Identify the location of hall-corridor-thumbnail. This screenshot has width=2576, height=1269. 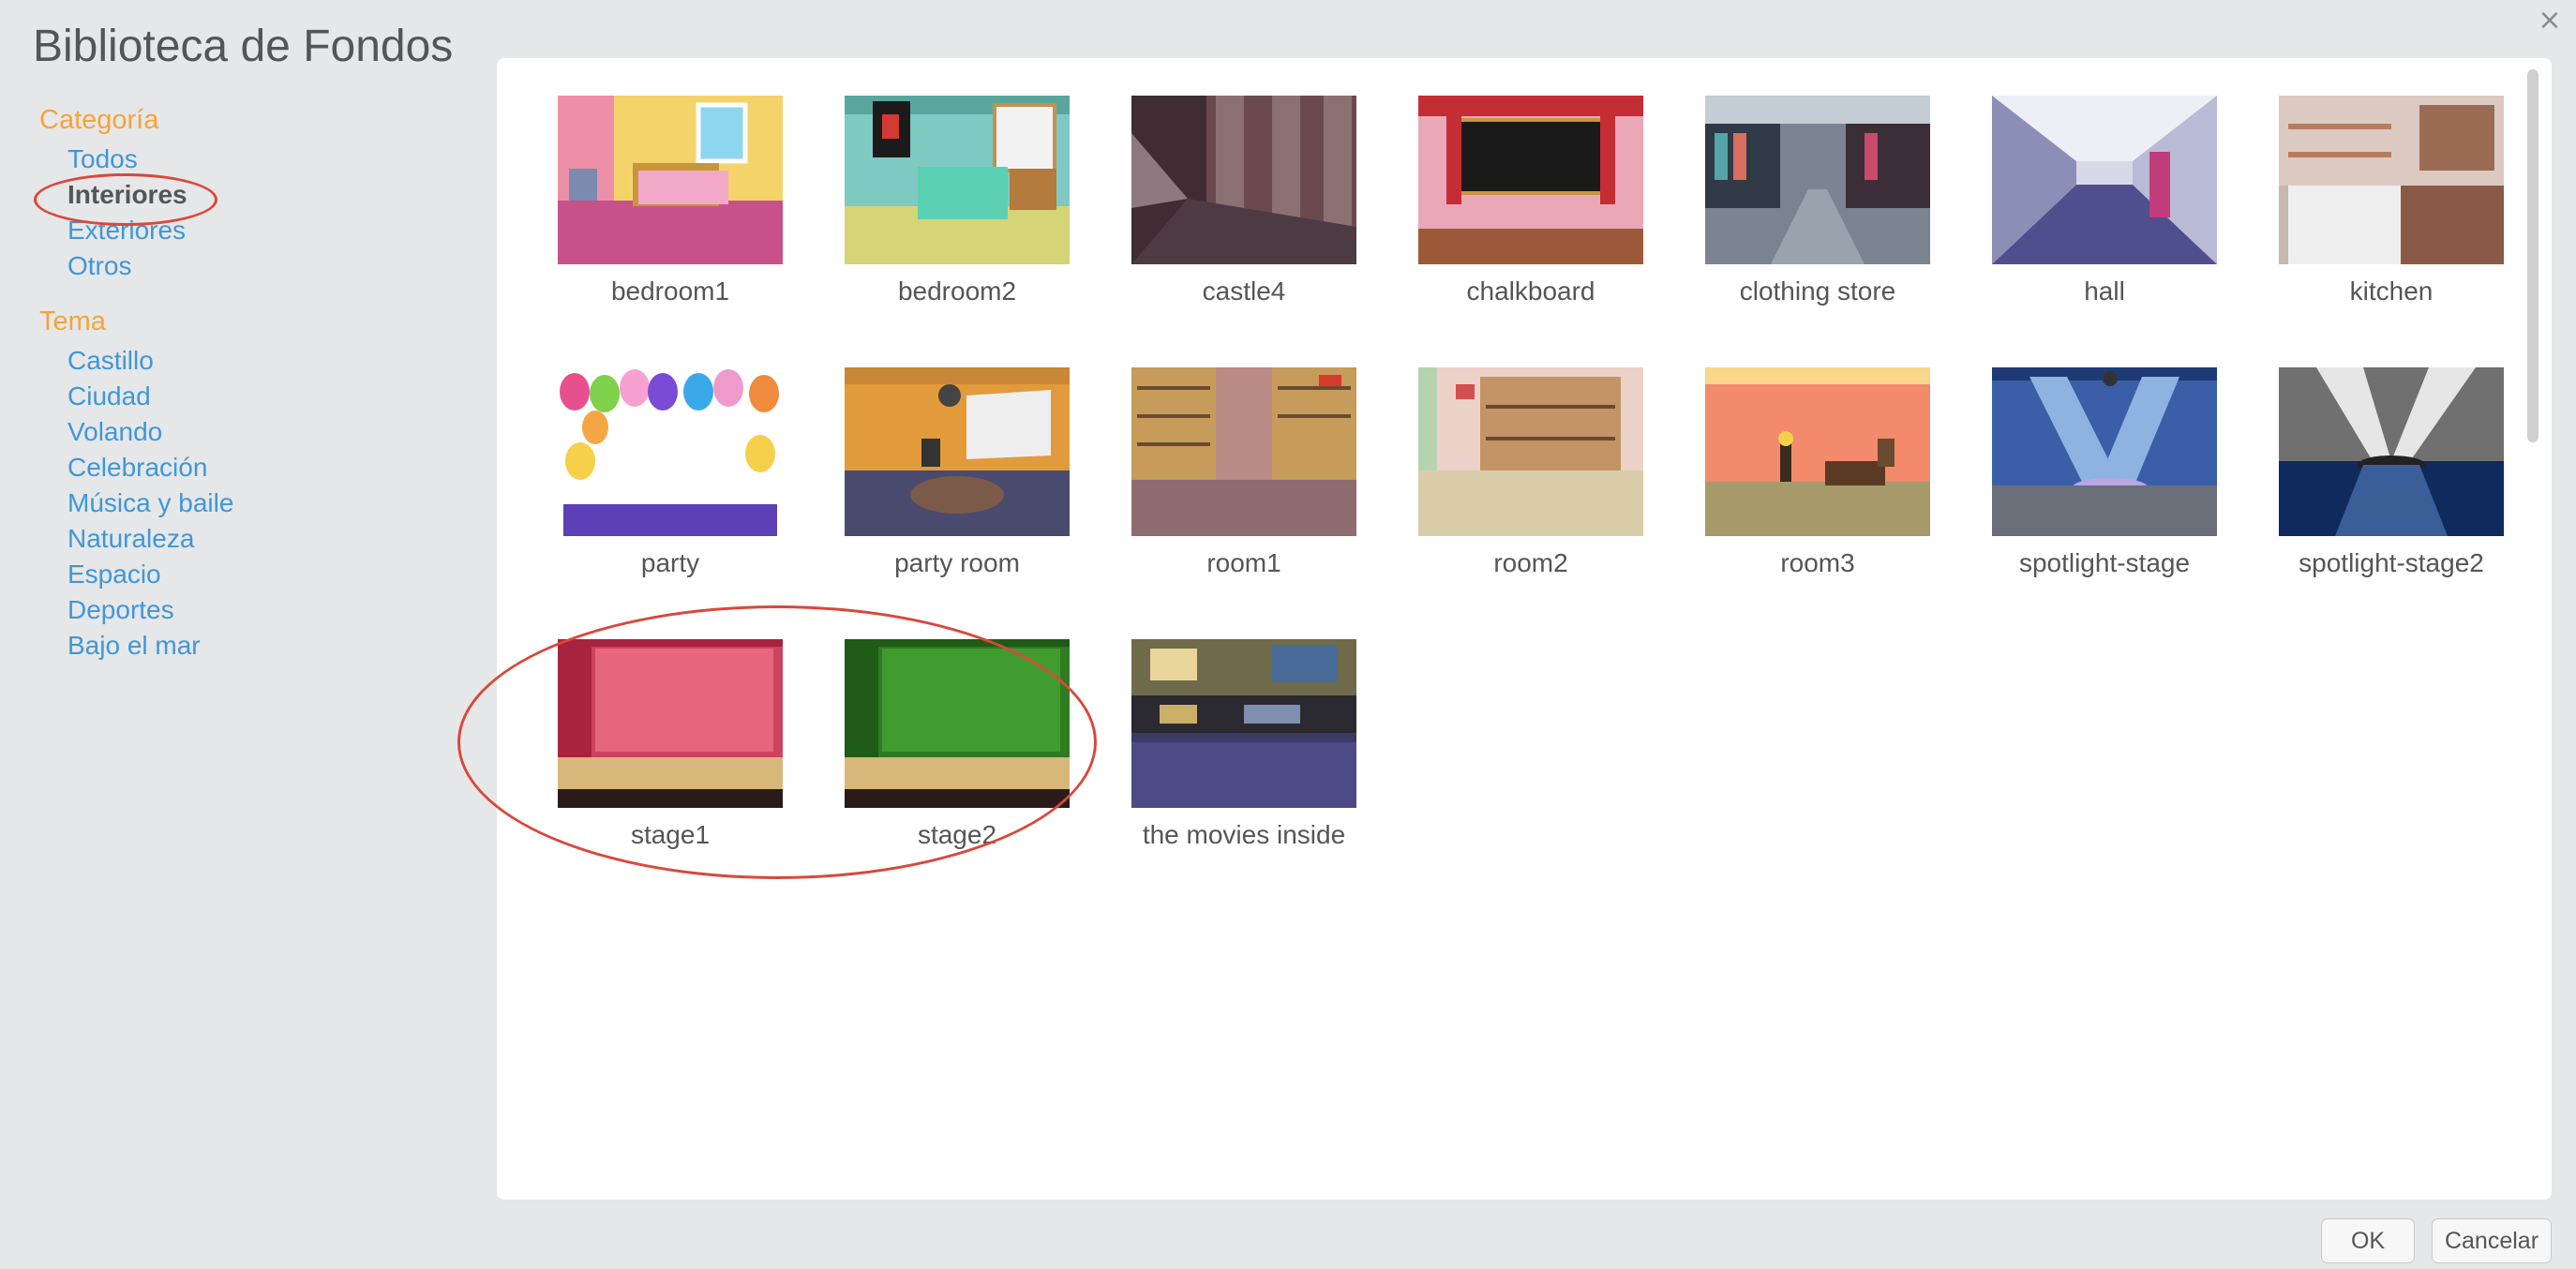
(2105, 180).